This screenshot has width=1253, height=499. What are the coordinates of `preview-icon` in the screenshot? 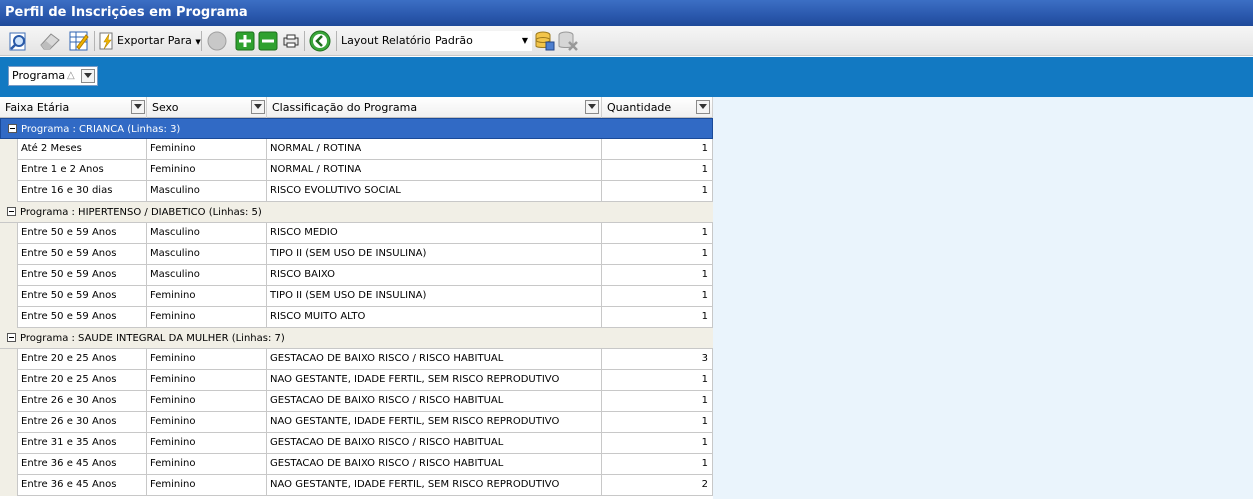 It's located at (19, 41).